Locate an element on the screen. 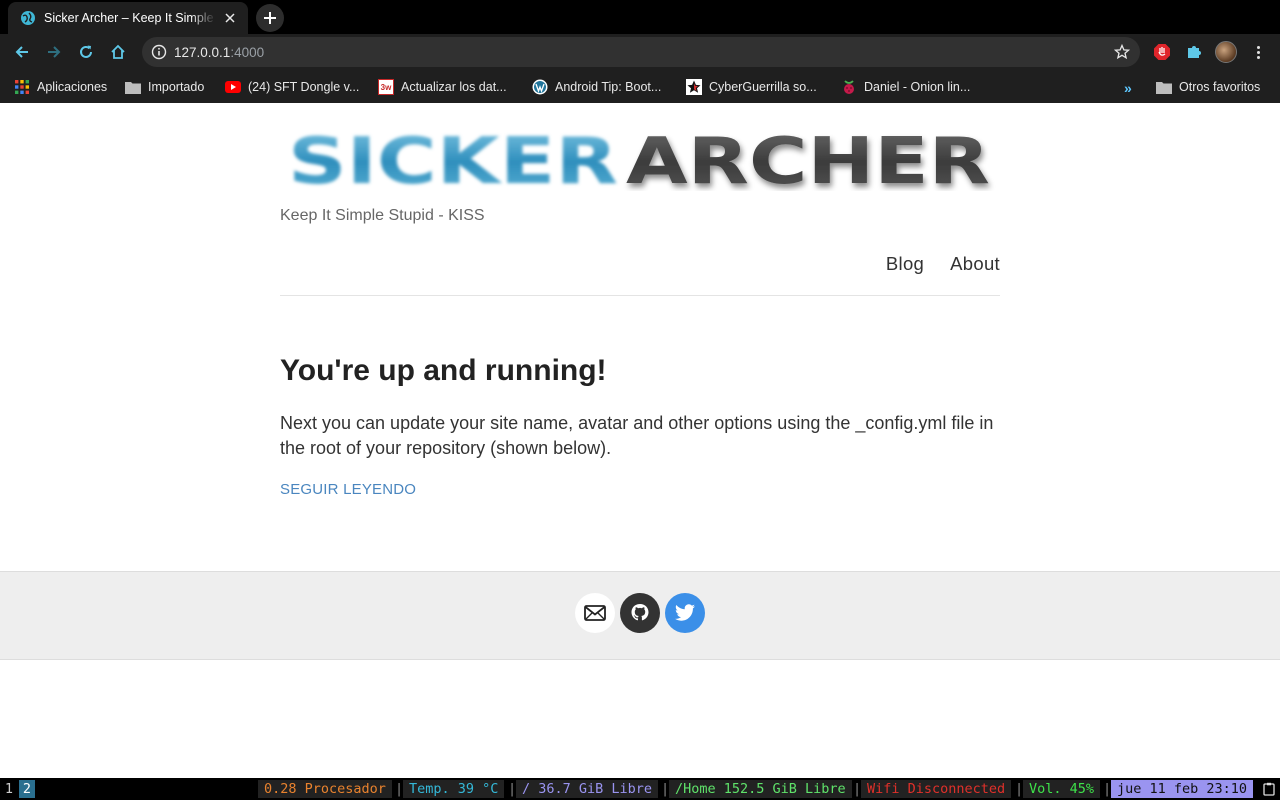 Image resolution: width=1280 pixels, height=800 pixels. workspace-2: 2 is located at coordinates (27, 789).